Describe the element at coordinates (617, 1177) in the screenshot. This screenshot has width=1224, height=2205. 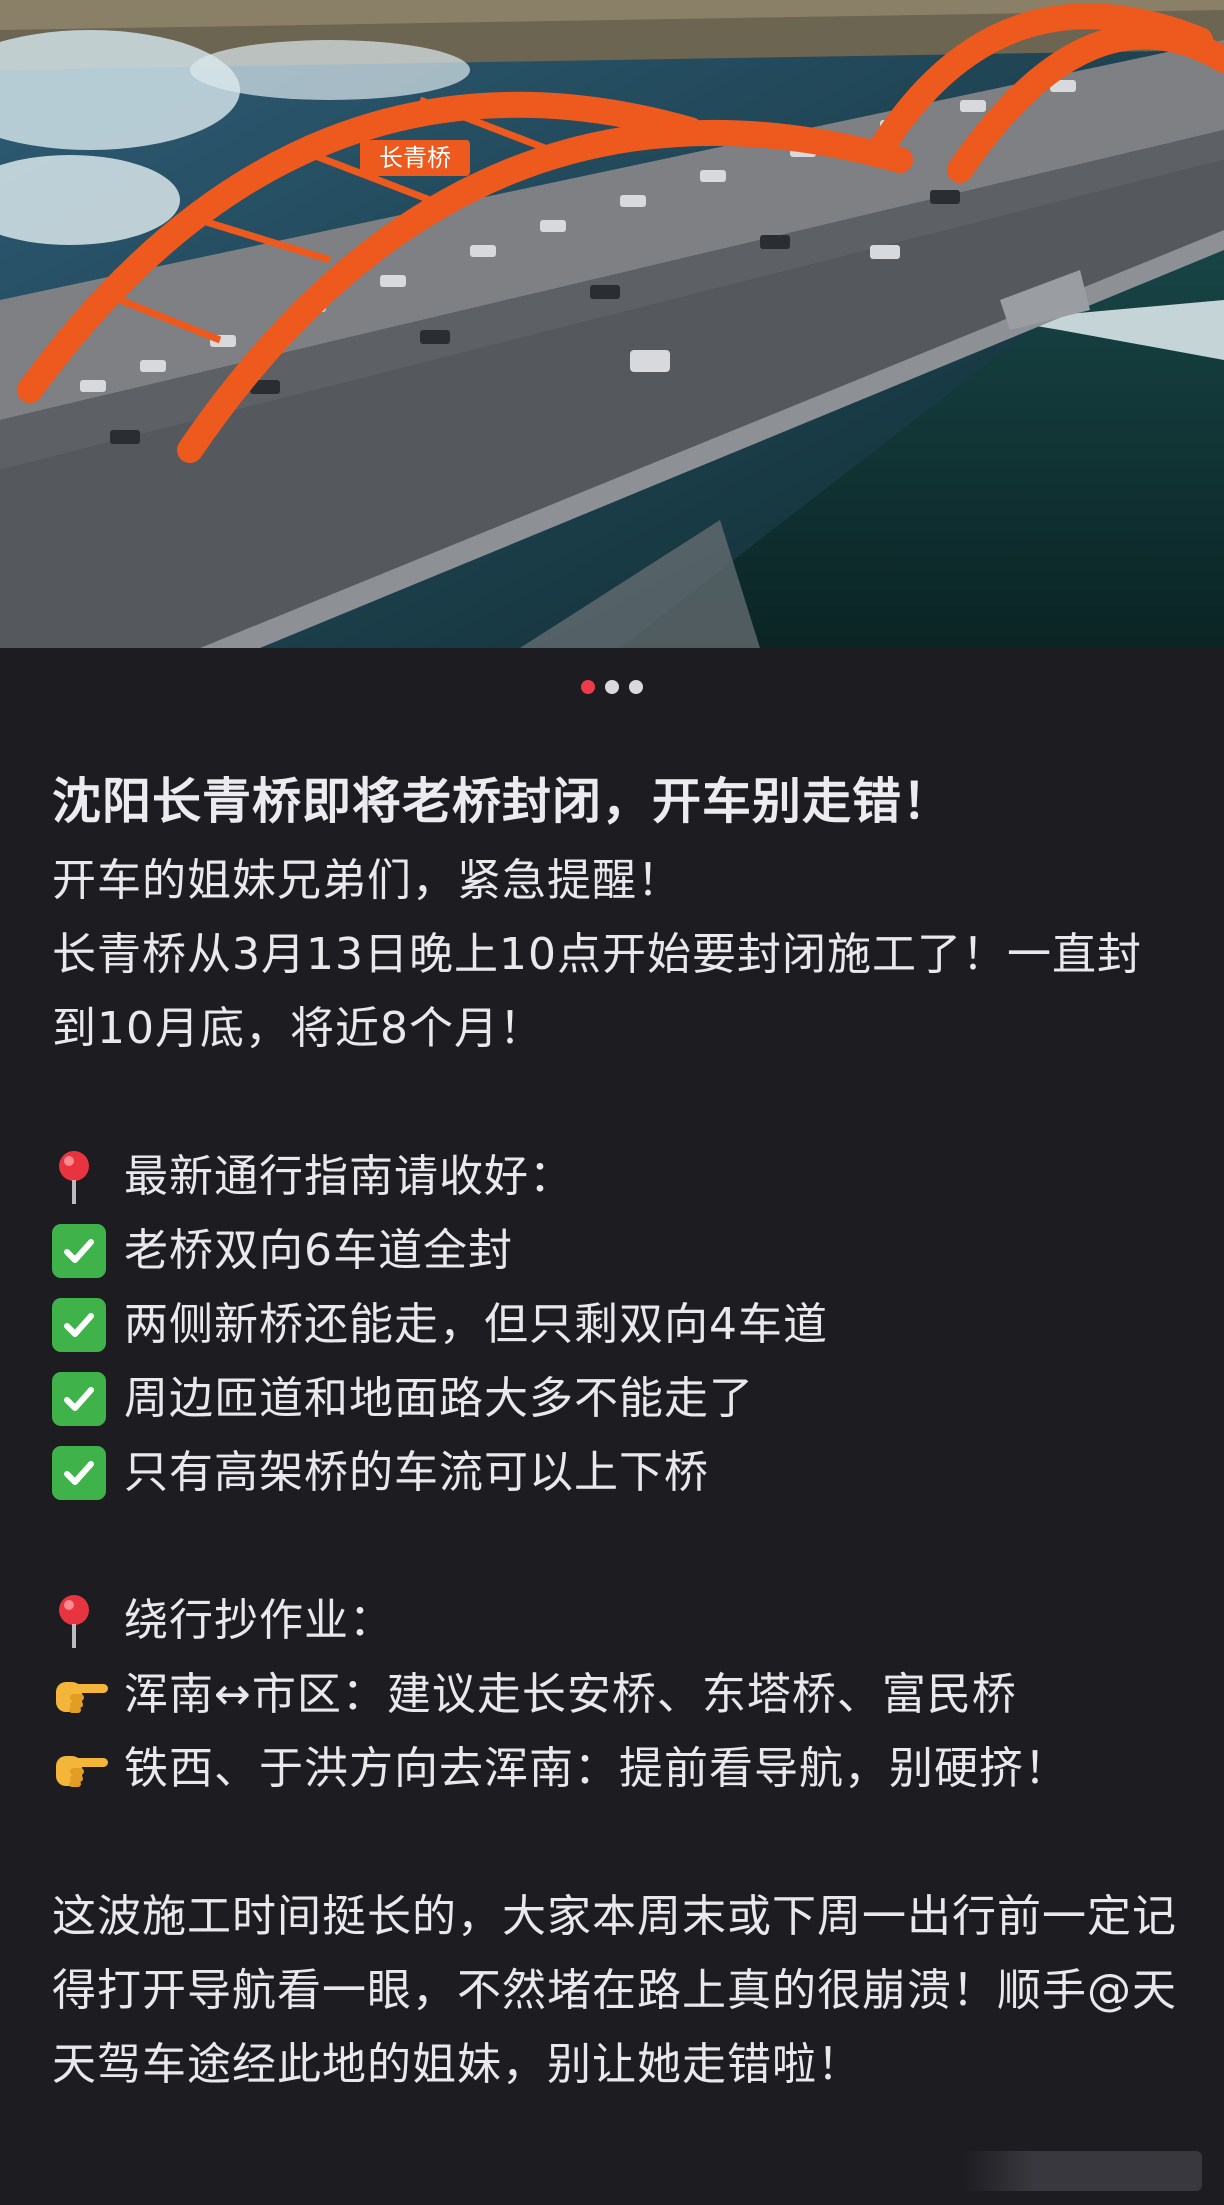
I see `guide-heading: 最新通行指南请收好：` at that location.